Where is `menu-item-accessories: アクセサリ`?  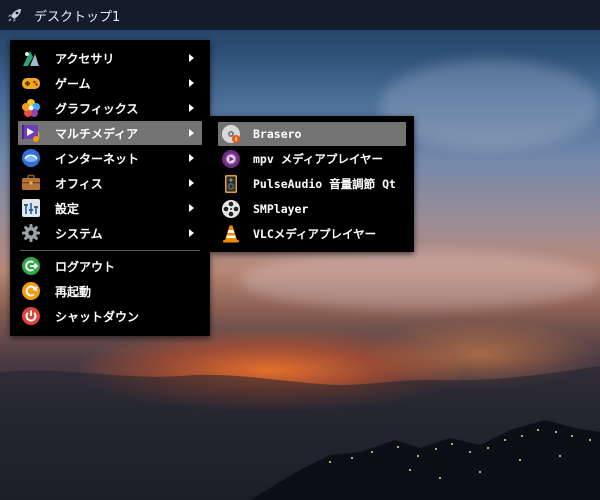
menu-item-accessories: アクセサリ is located at coordinates (110, 58).